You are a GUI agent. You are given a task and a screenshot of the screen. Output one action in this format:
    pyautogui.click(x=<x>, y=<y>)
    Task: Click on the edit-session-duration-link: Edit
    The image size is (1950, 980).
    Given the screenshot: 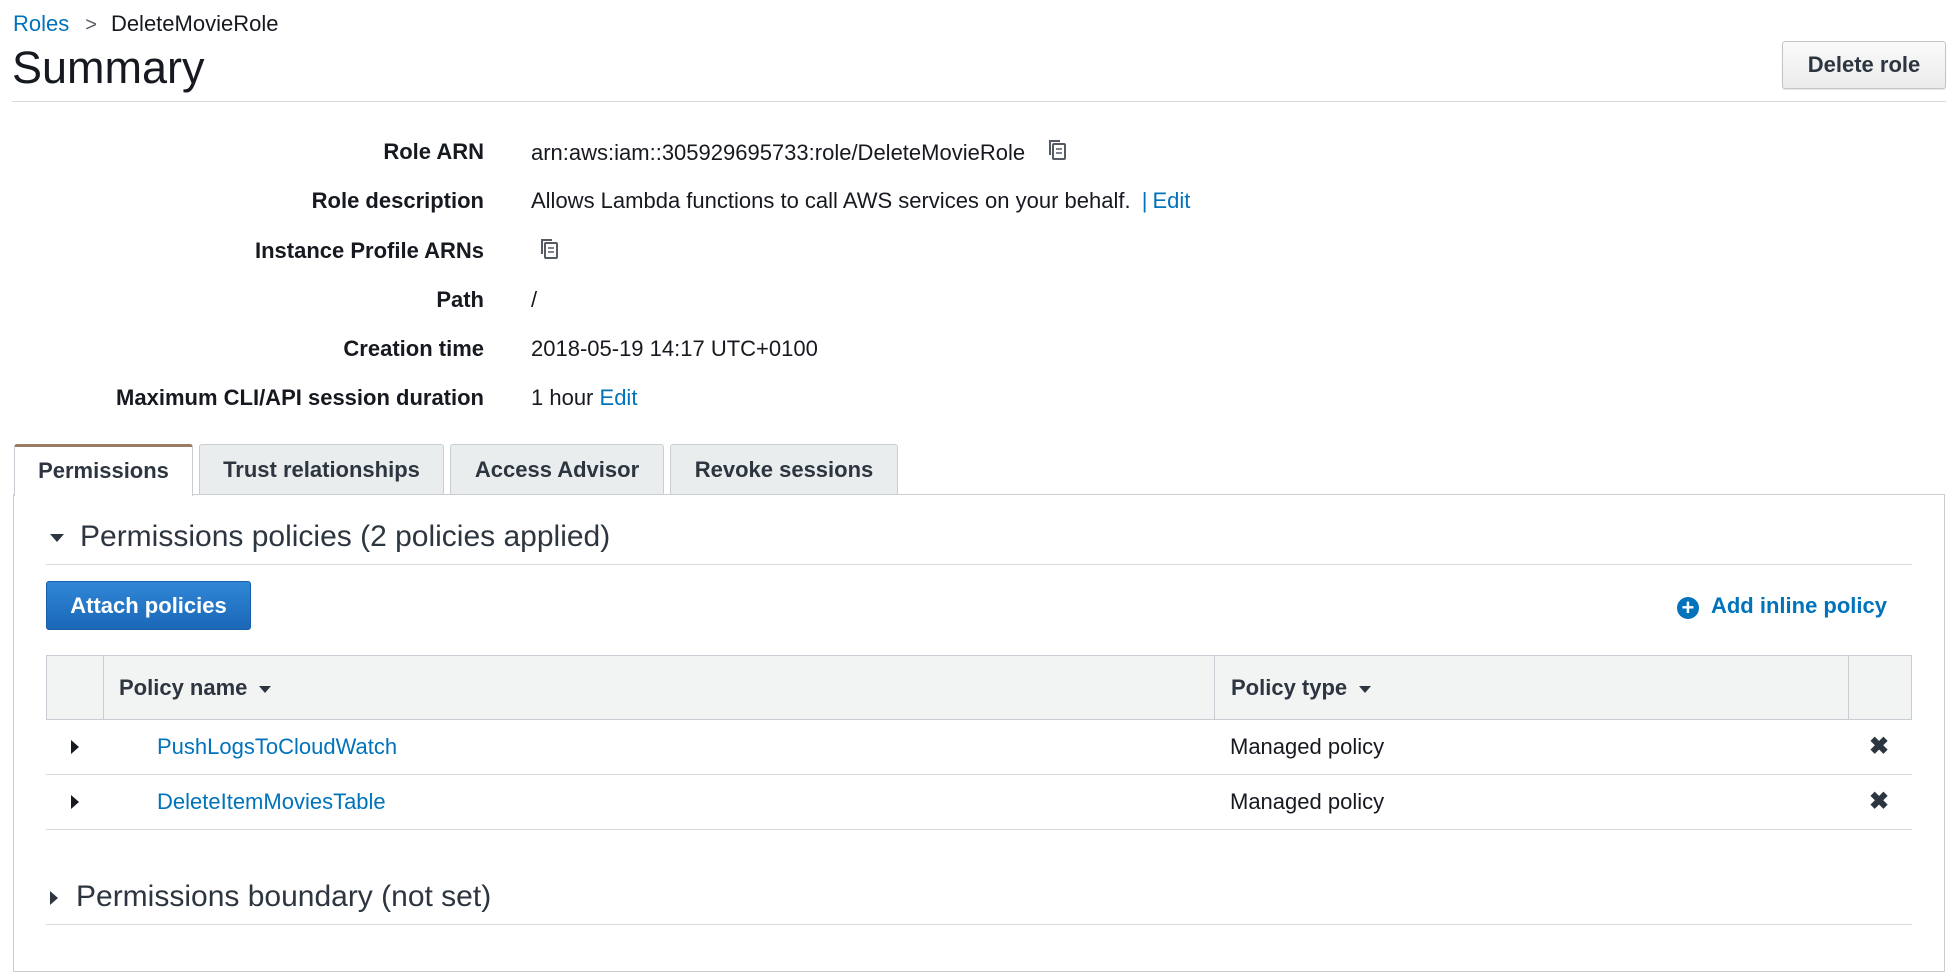 What is the action you would take?
    pyautogui.click(x=619, y=397)
    